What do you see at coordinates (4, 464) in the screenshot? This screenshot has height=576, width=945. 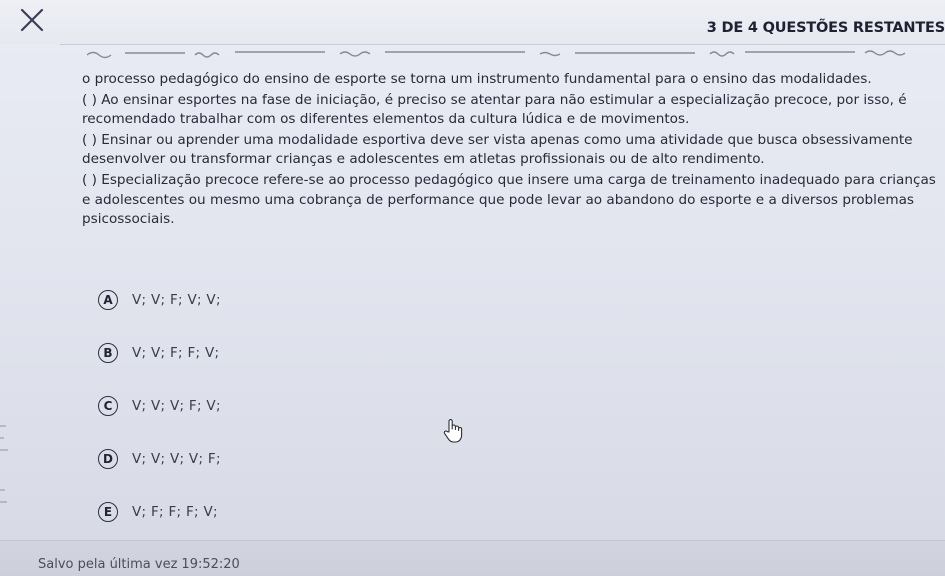 I see `edge-decoration` at bounding box center [4, 464].